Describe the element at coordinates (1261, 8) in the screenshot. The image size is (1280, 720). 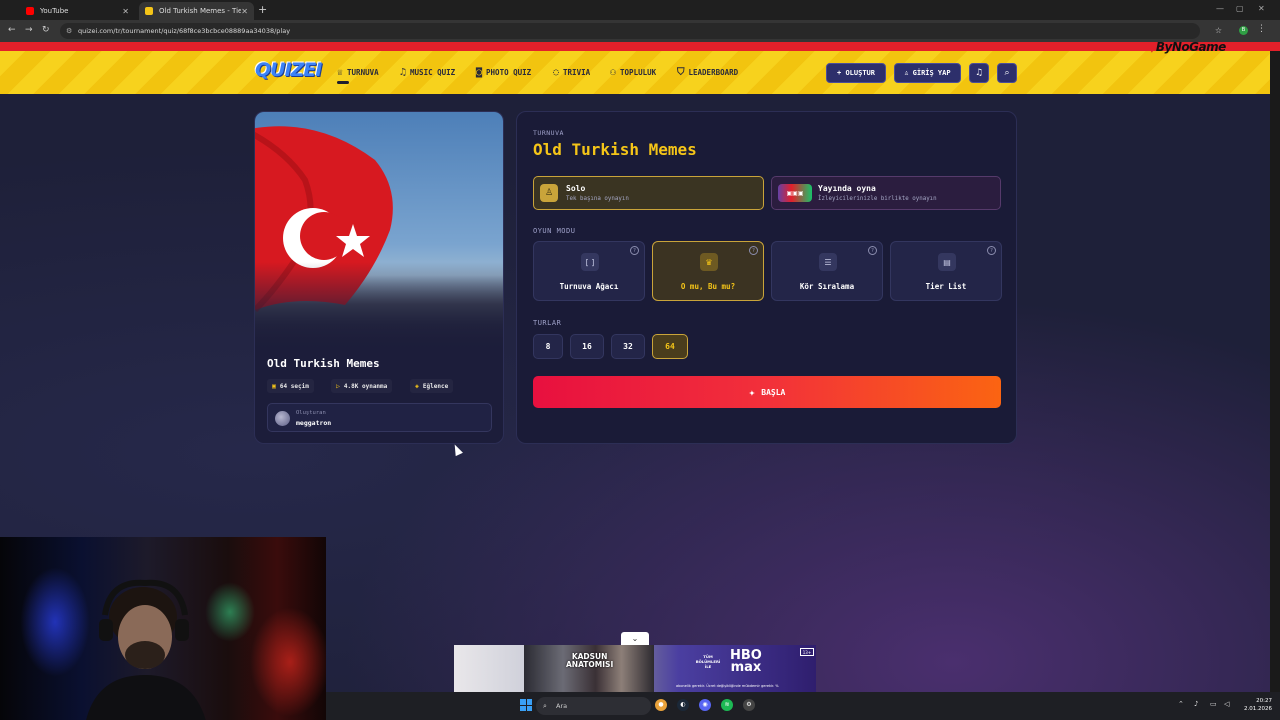
I see `close-window-icon: ✕` at that location.